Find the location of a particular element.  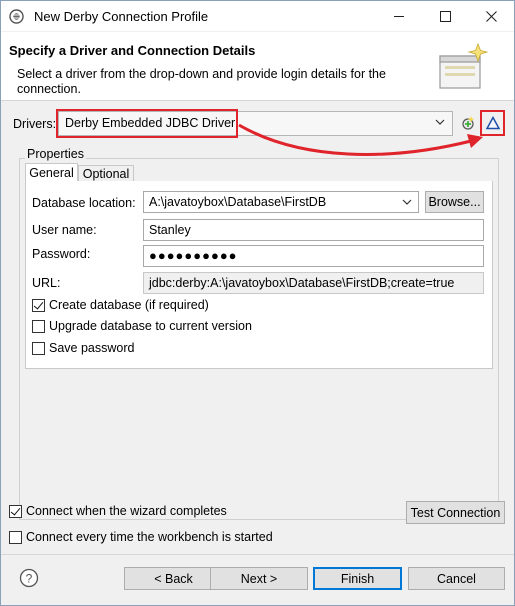

page-title: Specify a Driver and Connection Details is located at coordinates (132, 50).